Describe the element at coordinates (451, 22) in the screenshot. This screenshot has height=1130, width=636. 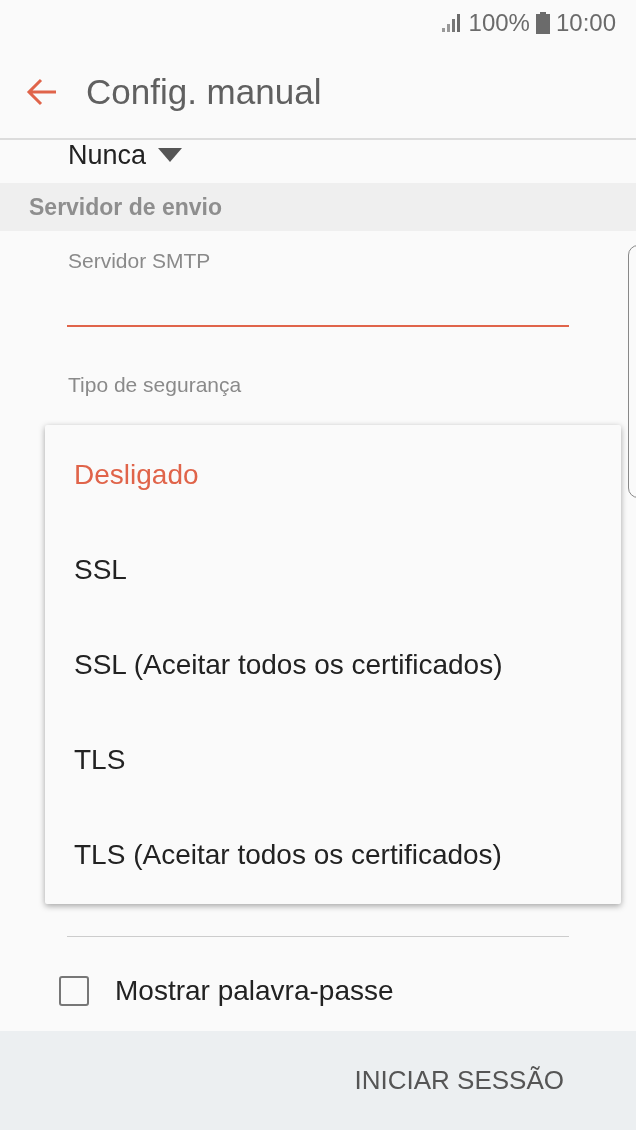
I see `signal-icon` at that location.